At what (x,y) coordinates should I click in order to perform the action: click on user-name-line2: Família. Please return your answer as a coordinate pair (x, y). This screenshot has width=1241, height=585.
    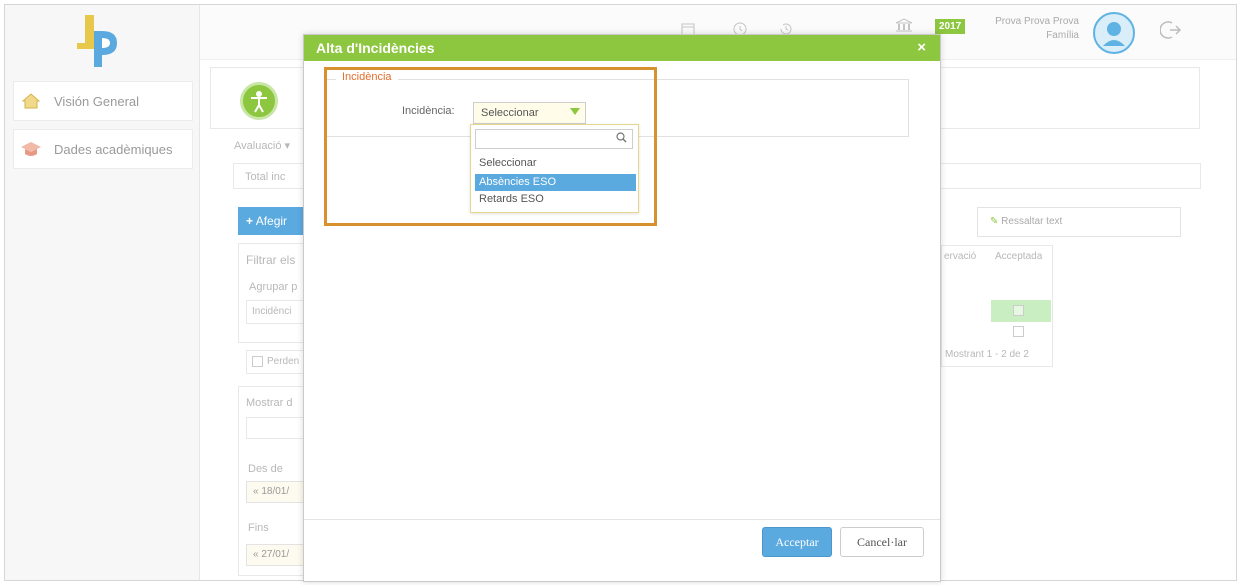
    Looking at the image, I should click on (1062, 35).